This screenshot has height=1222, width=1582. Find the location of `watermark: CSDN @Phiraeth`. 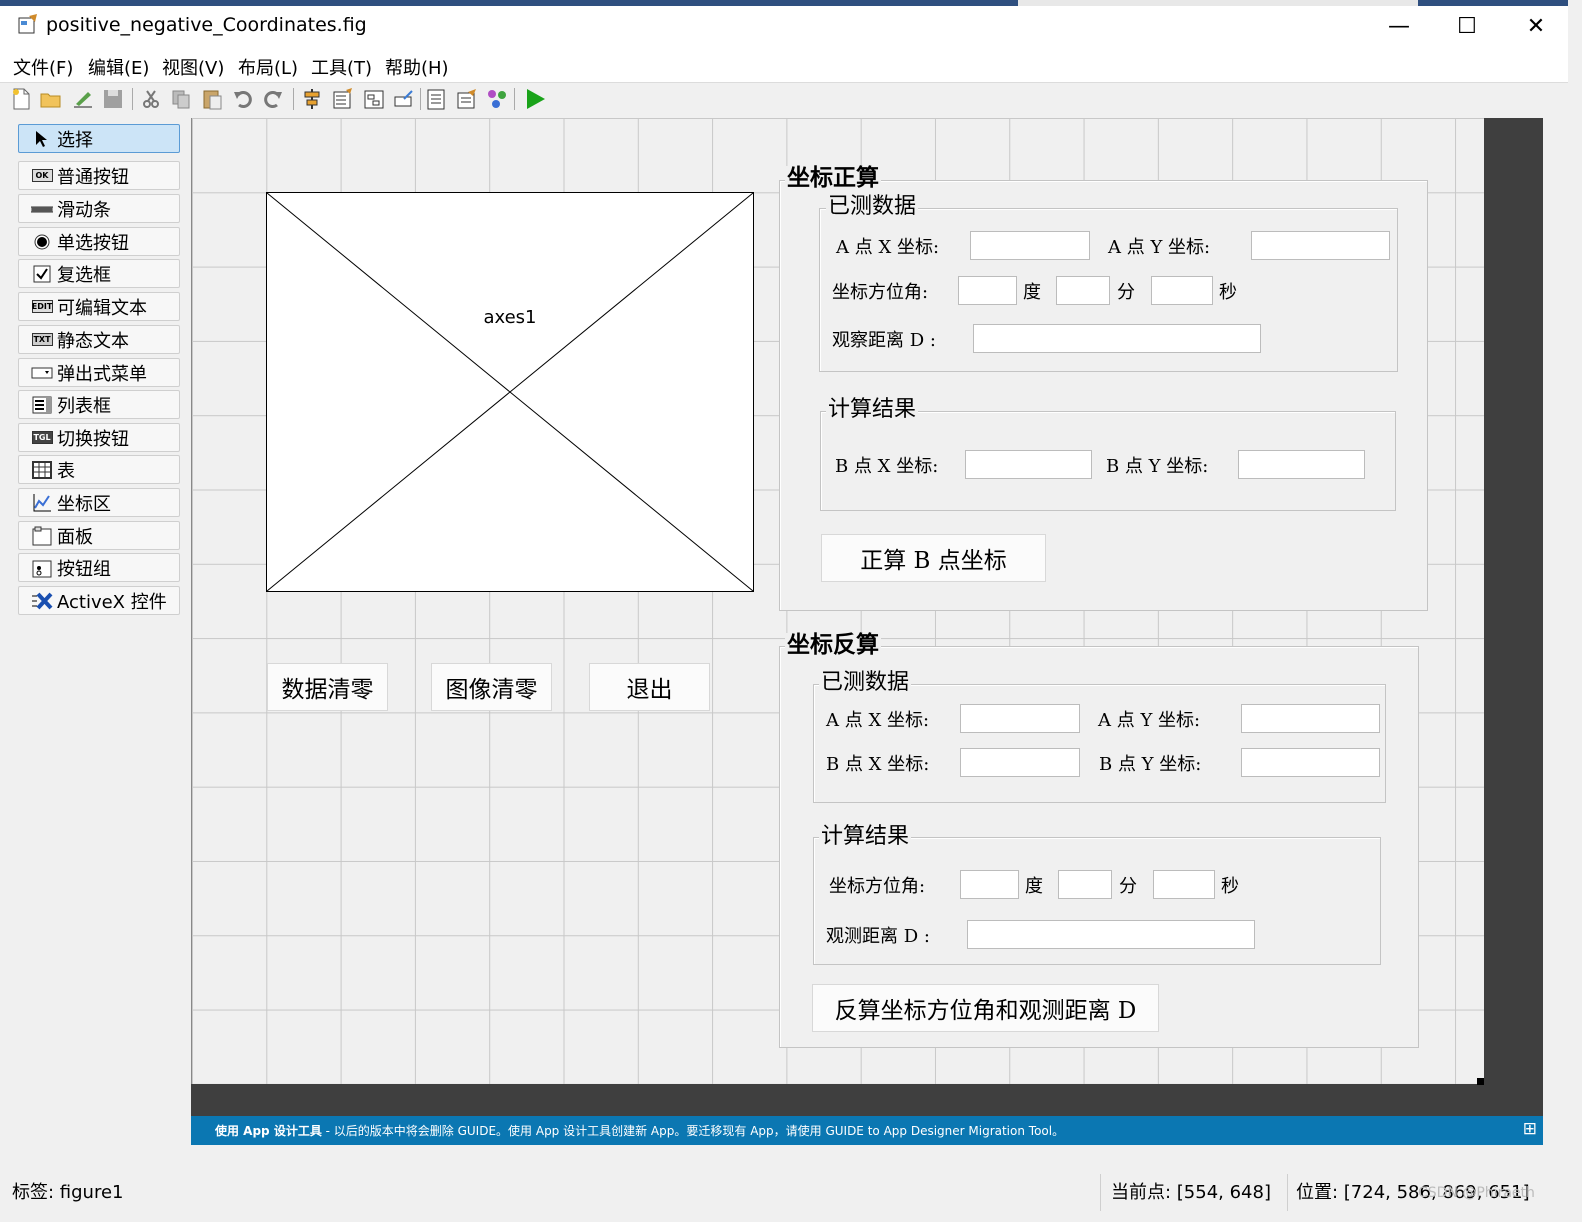

watermark: CSDN @Phiraeth is located at coordinates (1476, 1193).